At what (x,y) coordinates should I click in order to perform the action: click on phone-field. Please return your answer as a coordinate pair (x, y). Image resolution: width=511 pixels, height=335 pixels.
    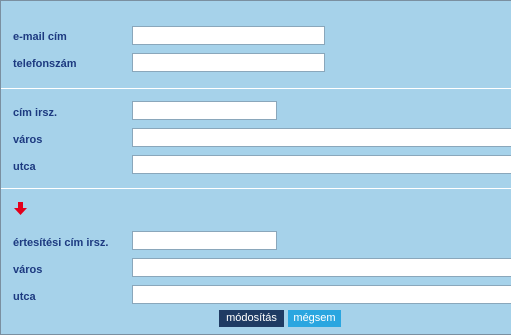
    Looking at the image, I should click on (228, 62).